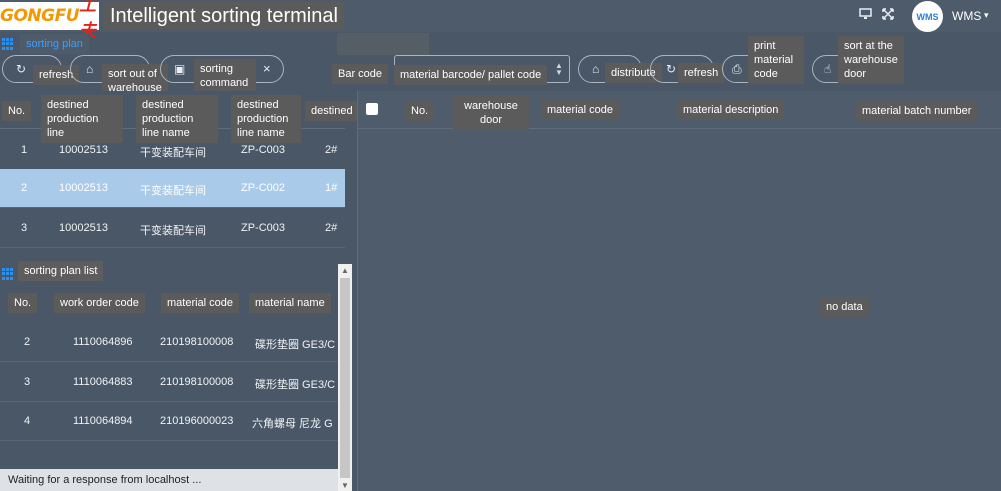 This screenshot has width=1001, height=491. Describe the element at coordinates (267, 68) in the screenshot. I see `close-icon: ×` at that location.